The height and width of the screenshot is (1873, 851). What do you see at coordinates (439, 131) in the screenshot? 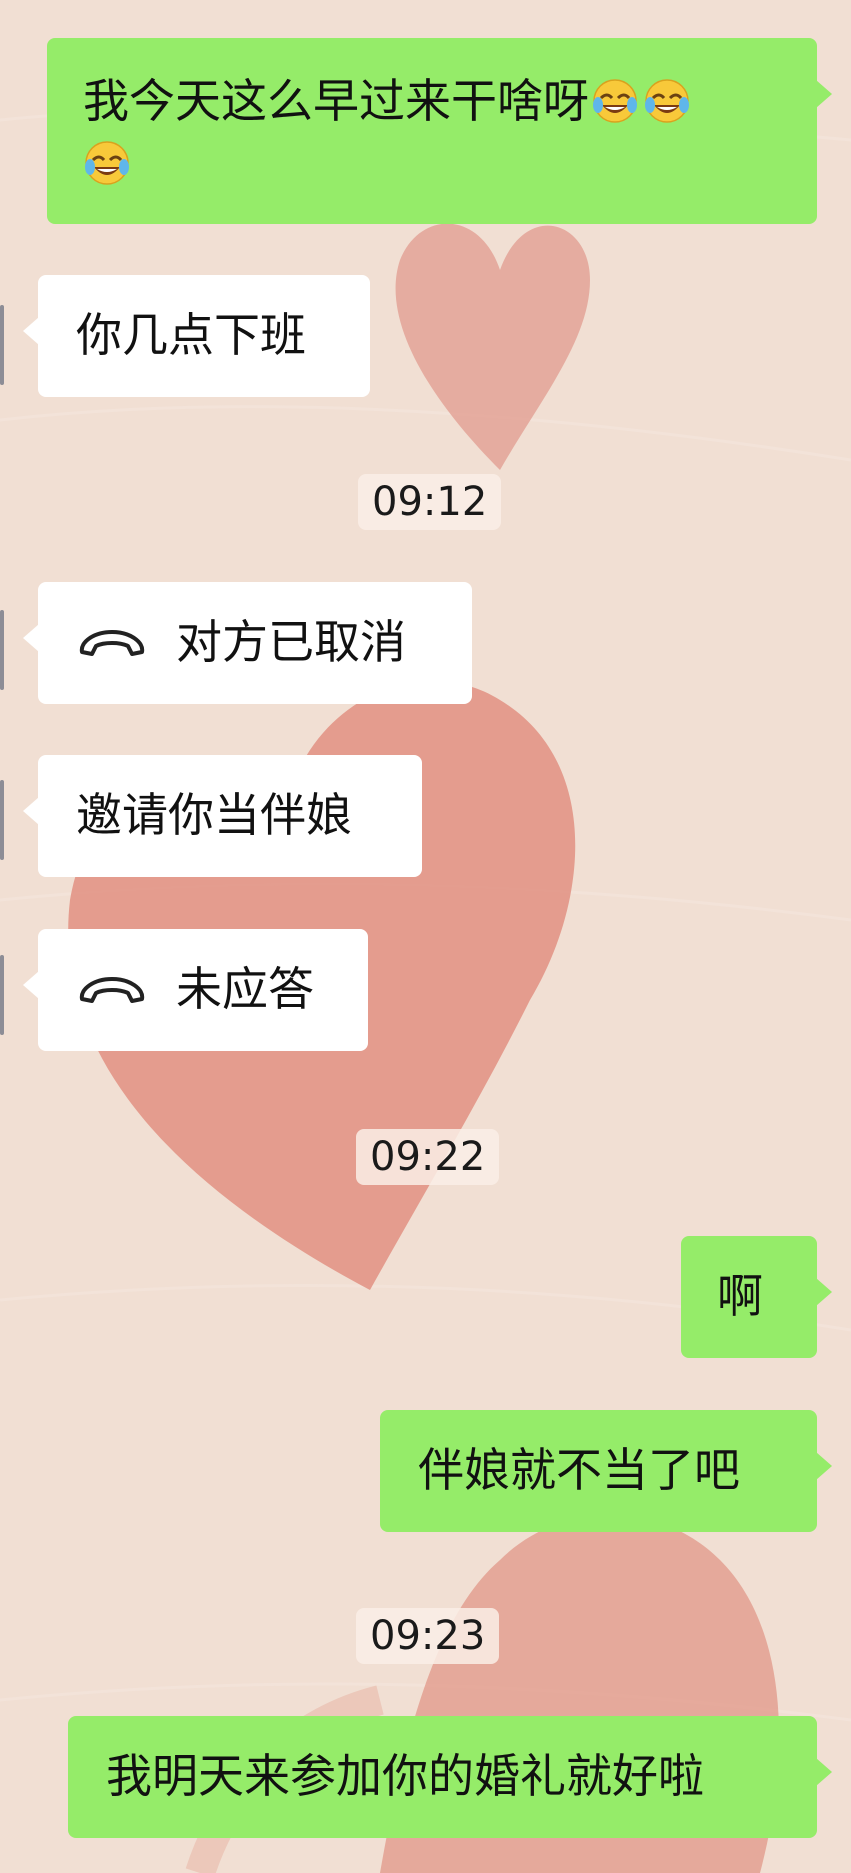
I see `outgoing-message: 我今天这么早过来干啥呀` at bounding box center [439, 131].